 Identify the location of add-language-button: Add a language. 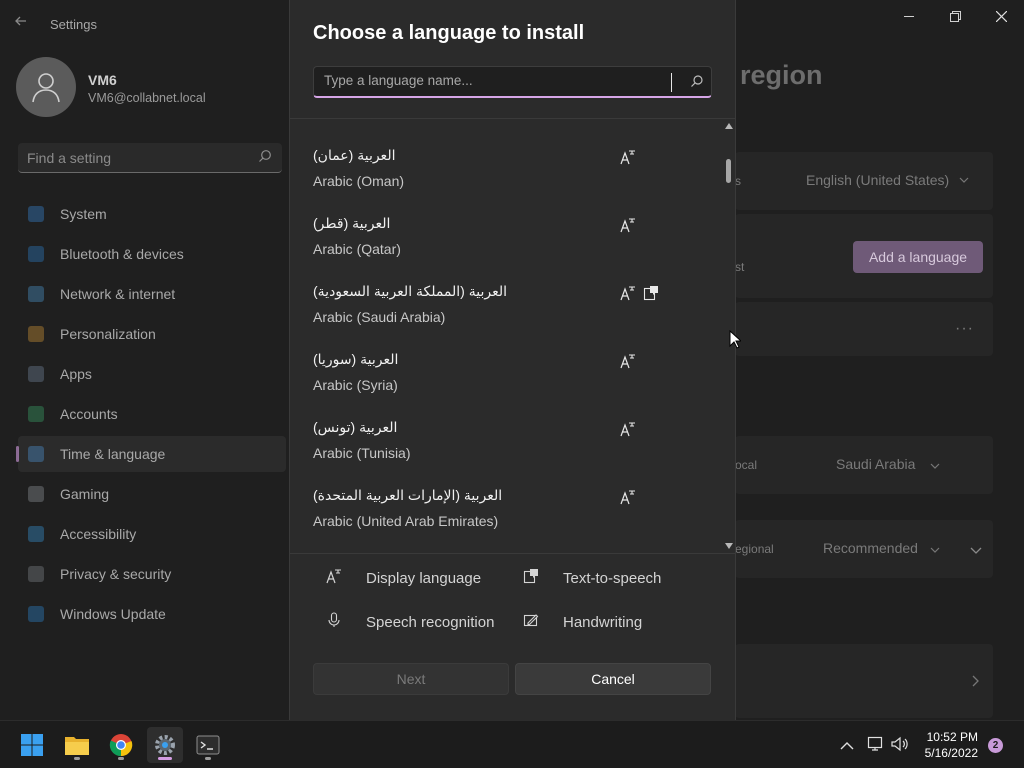
(918, 257).